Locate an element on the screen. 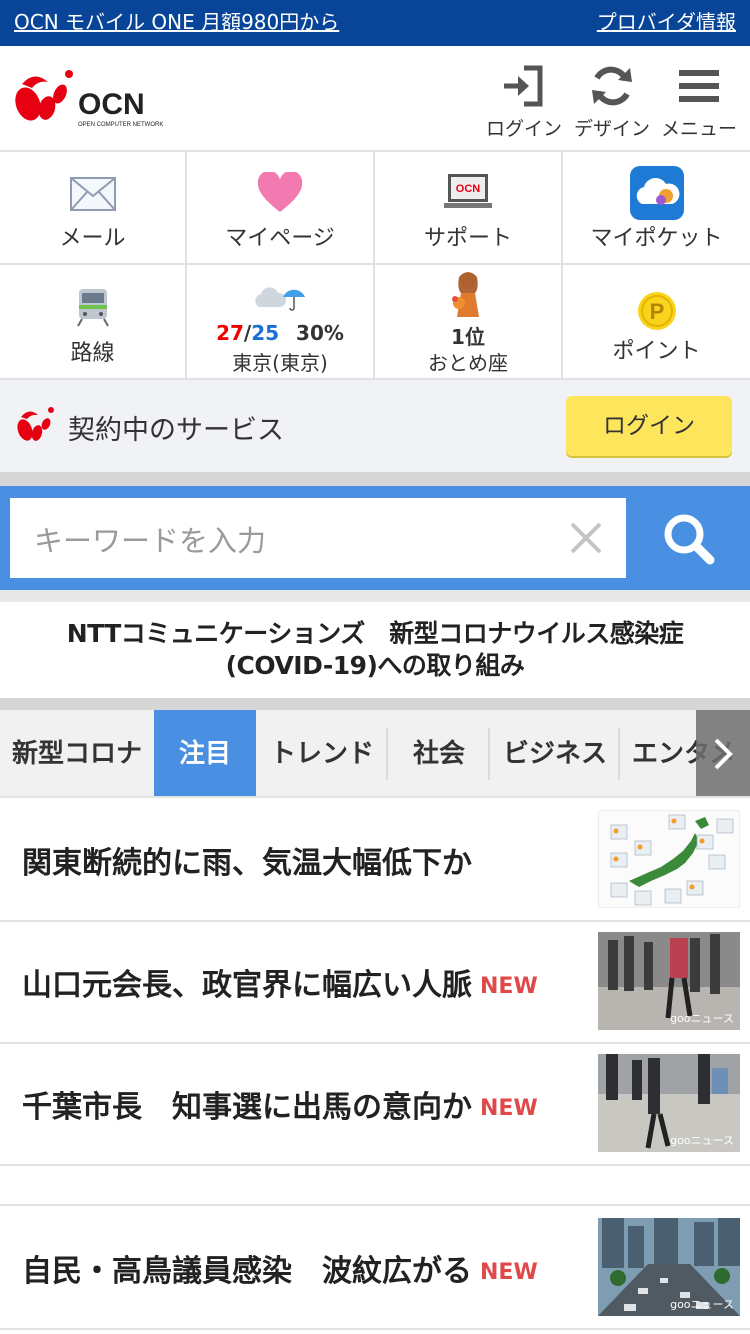  clear-icon is located at coordinates (586, 538).